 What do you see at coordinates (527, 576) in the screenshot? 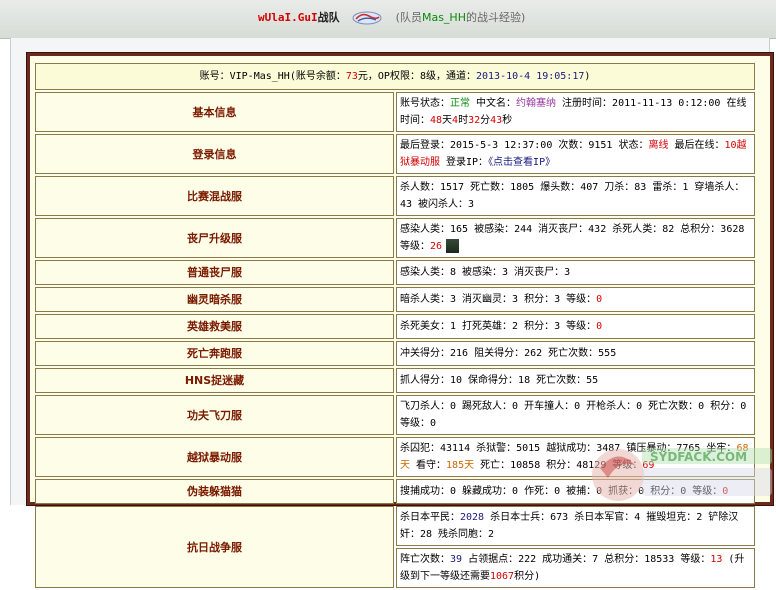
I see `war-points-unit: 积分)` at bounding box center [527, 576].